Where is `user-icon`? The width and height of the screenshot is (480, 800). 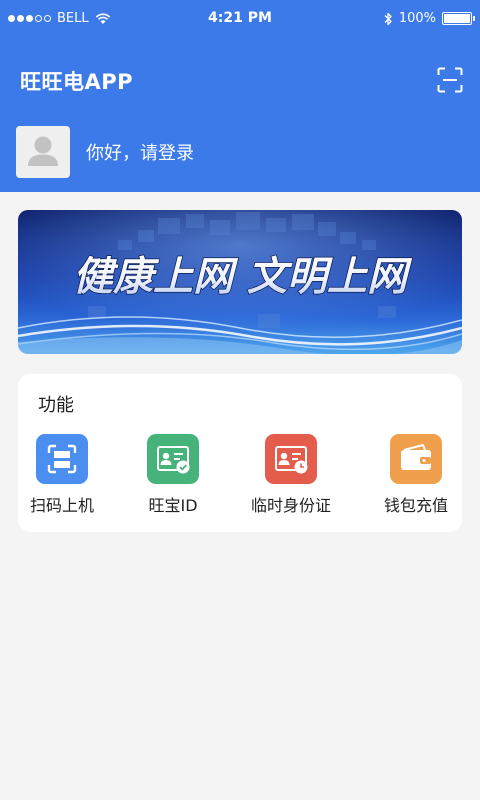 user-icon is located at coordinates (43, 152).